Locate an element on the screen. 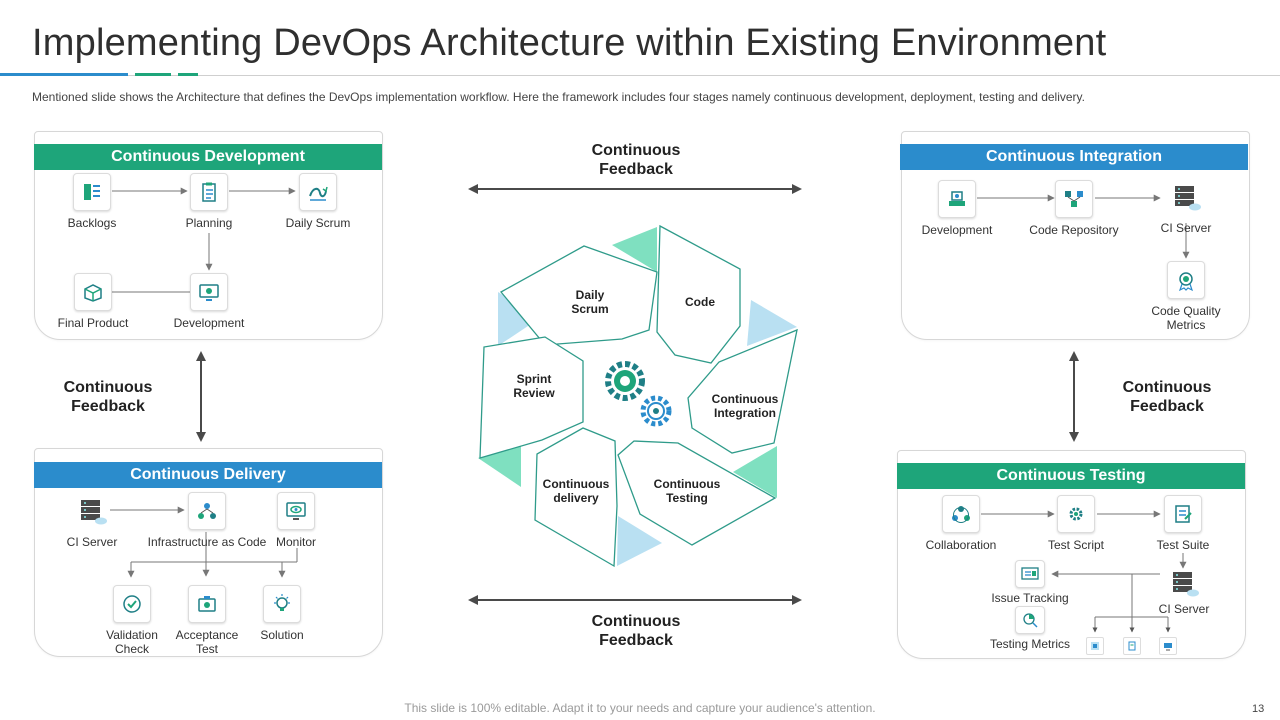 Image resolution: width=1280 pixels, height=720 pixels. cycle-testing-label: Continuous Testing is located at coordinates (687, 491).